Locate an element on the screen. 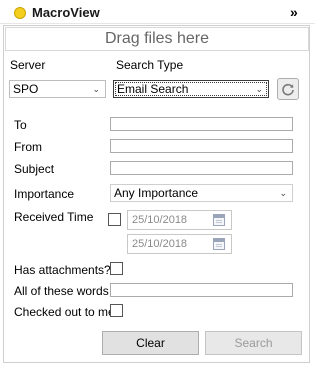 The image size is (320, 367). checked-out-label: Checked out to me is located at coordinates (64, 312).